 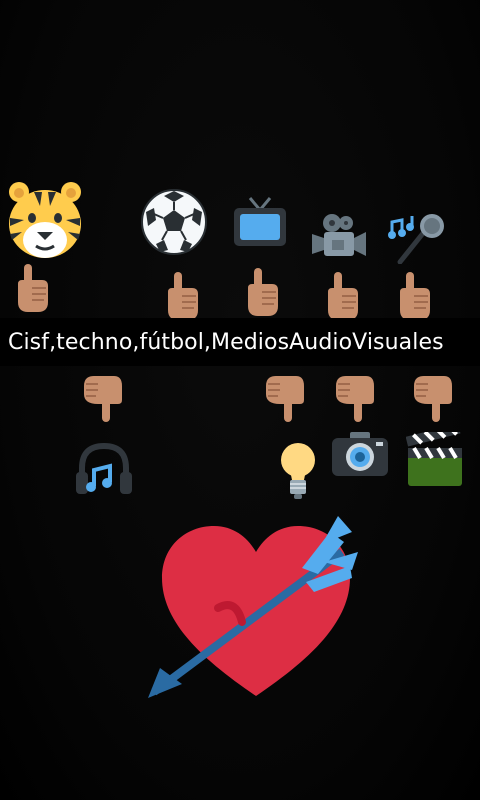 What do you see at coordinates (253, 607) in the screenshot?
I see `heart-with-arrow-icon` at bounding box center [253, 607].